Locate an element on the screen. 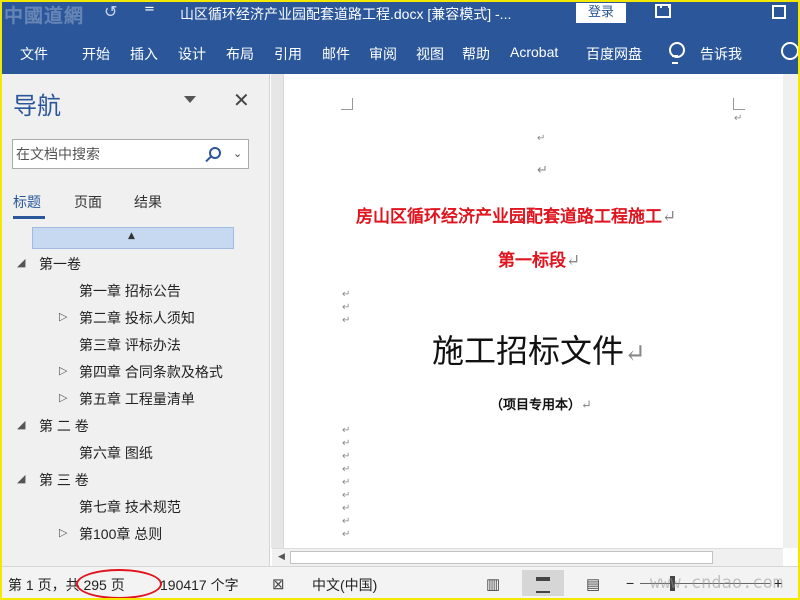  document-subtitle: （项目专用本）↵ is located at coordinates (541, 403).